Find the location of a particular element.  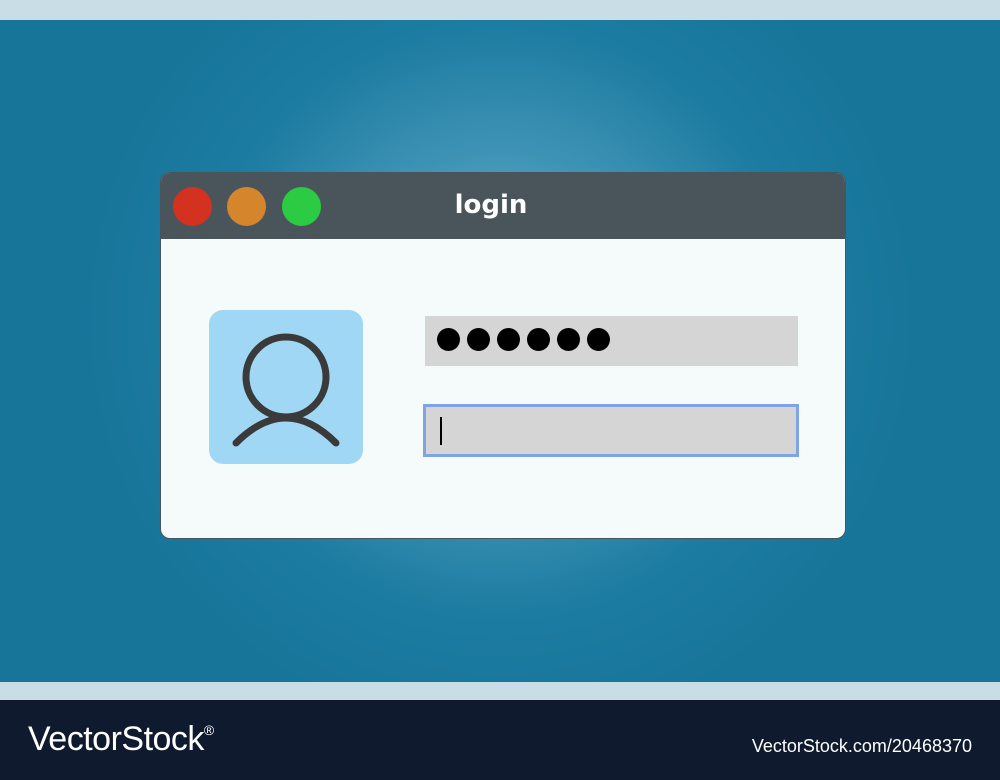

avatar is located at coordinates (286, 387).